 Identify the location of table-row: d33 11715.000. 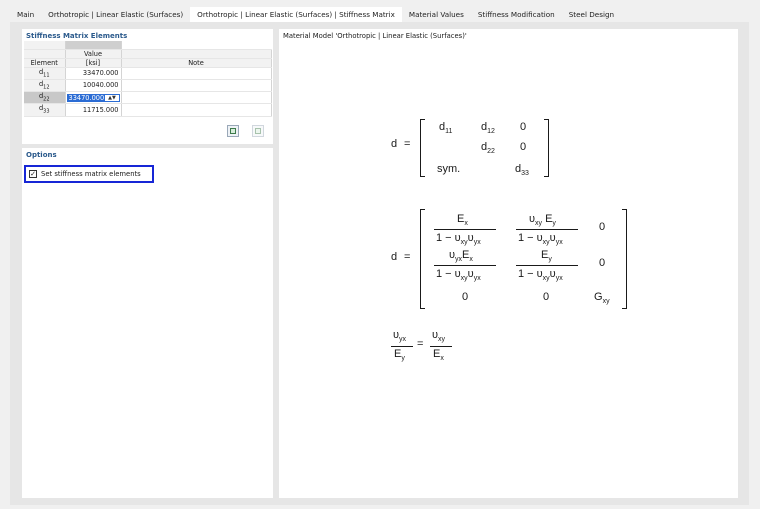
(148, 110).